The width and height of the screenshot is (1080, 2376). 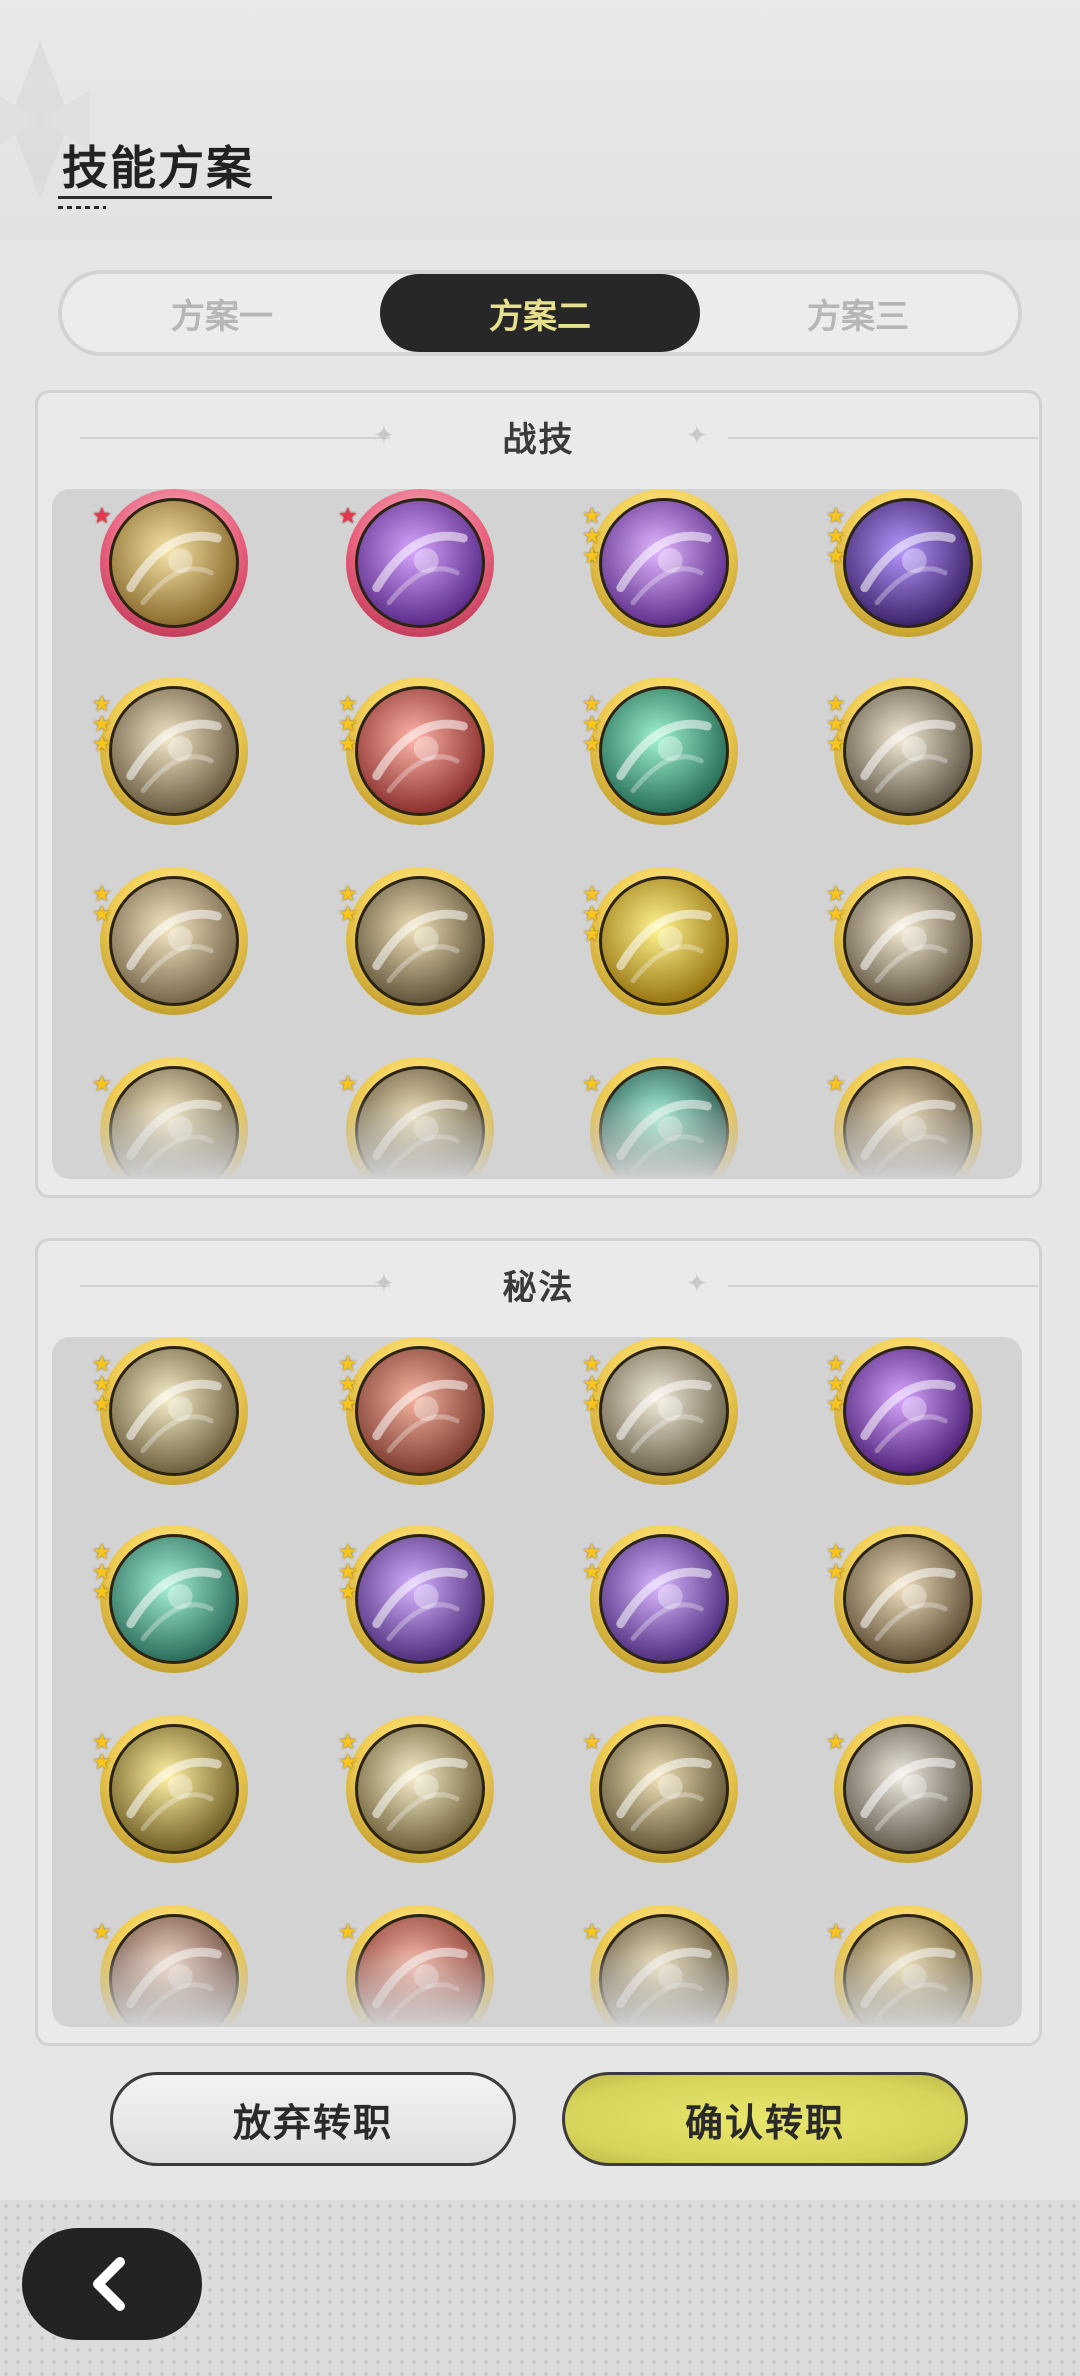 I want to click on title-underline, so click(x=165, y=197).